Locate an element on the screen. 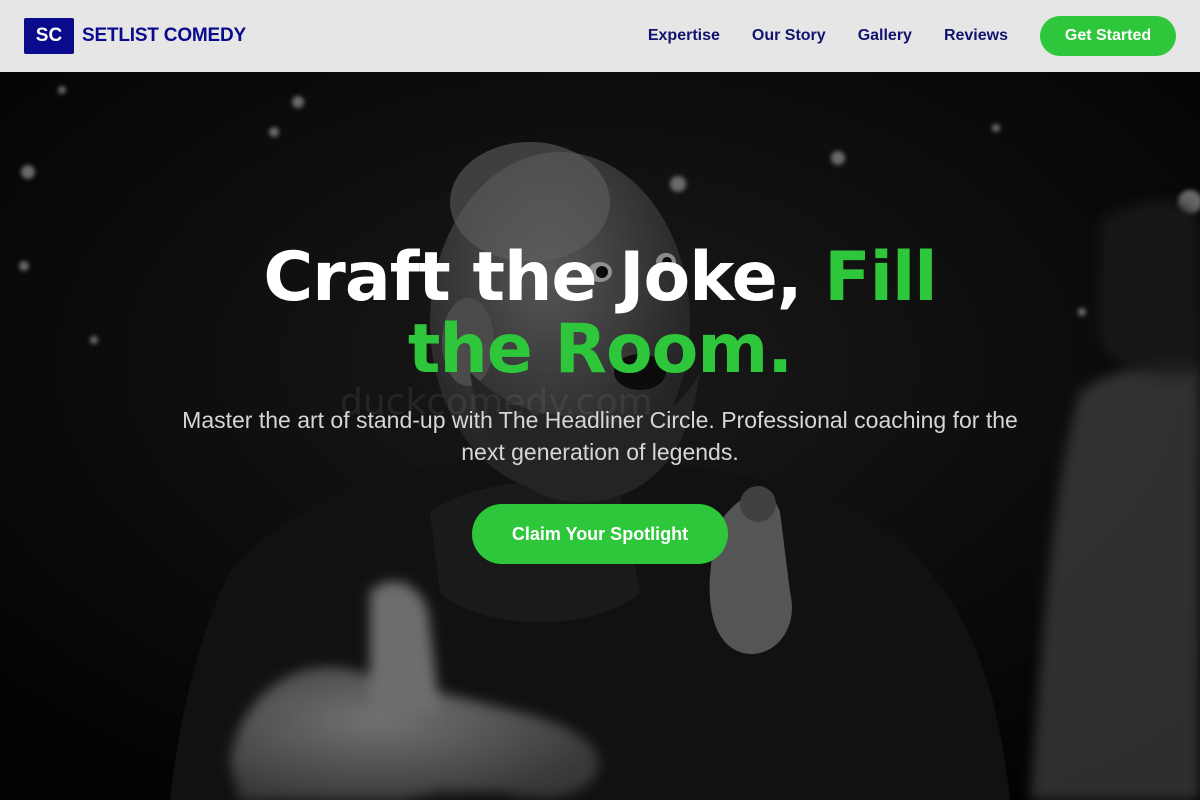  hero-headline: Craft the Joke, Fill the Room. is located at coordinates (600, 314).